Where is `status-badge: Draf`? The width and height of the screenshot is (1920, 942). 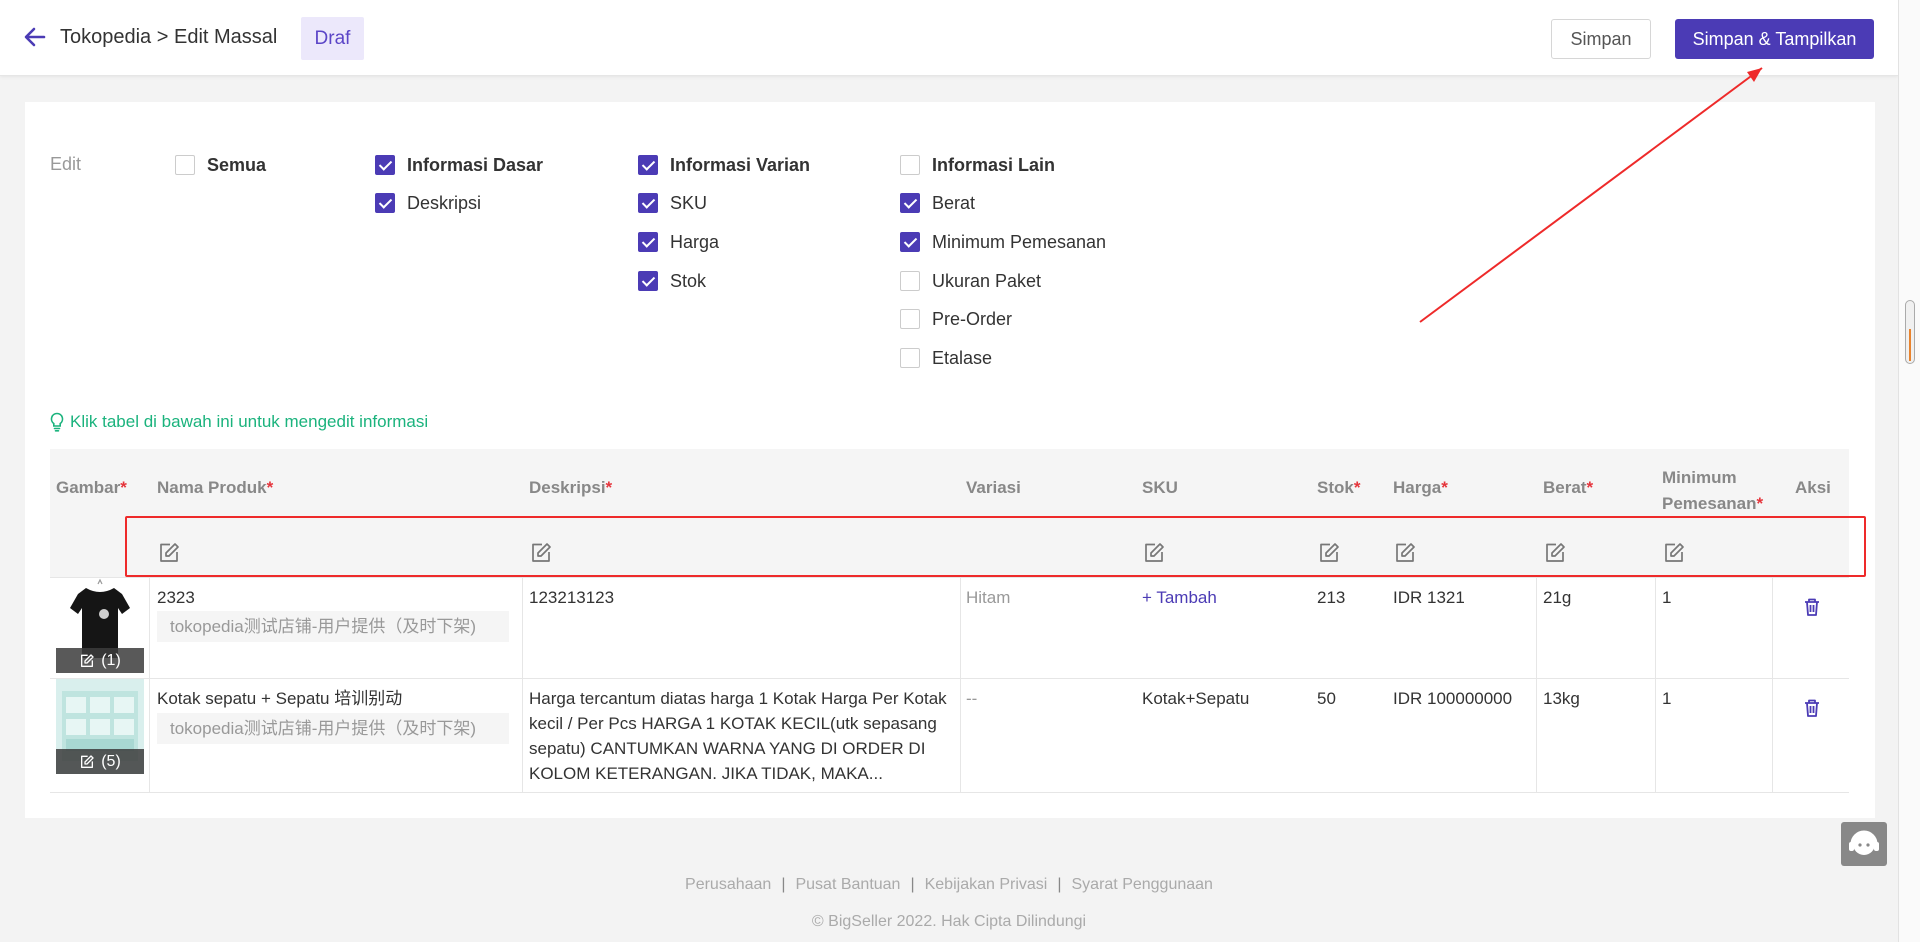 status-badge: Draf is located at coordinates (332, 38).